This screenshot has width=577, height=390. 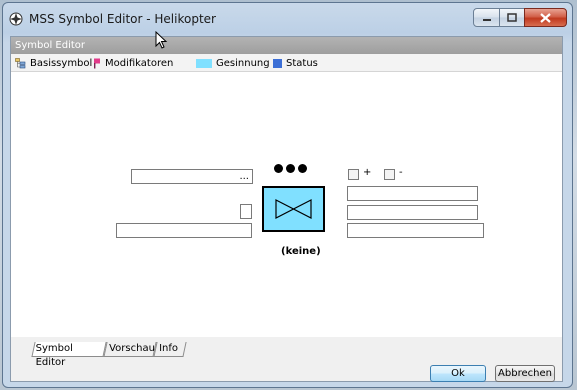 I want to click on cancel-button: Abbrechen, so click(x=525, y=373).